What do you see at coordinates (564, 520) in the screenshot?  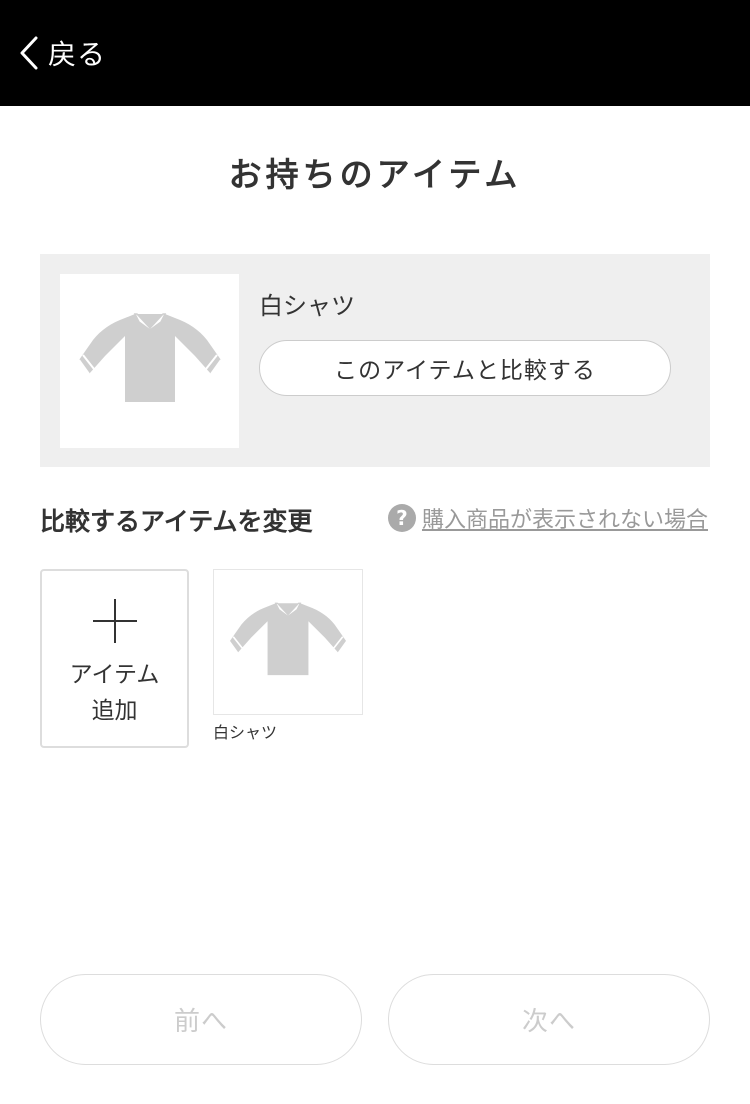 I see `help-link-text: 購入商品が表示されない場合` at bounding box center [564, 520].